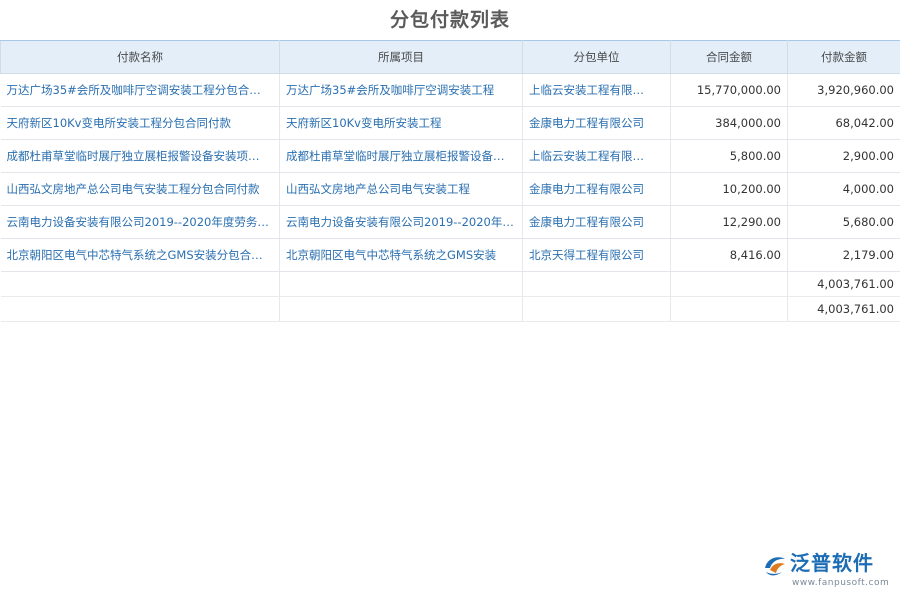 This screenshot has height=600, width=900. I want to click on column-header-subcontractor: 分包单位, so click(597, 57).